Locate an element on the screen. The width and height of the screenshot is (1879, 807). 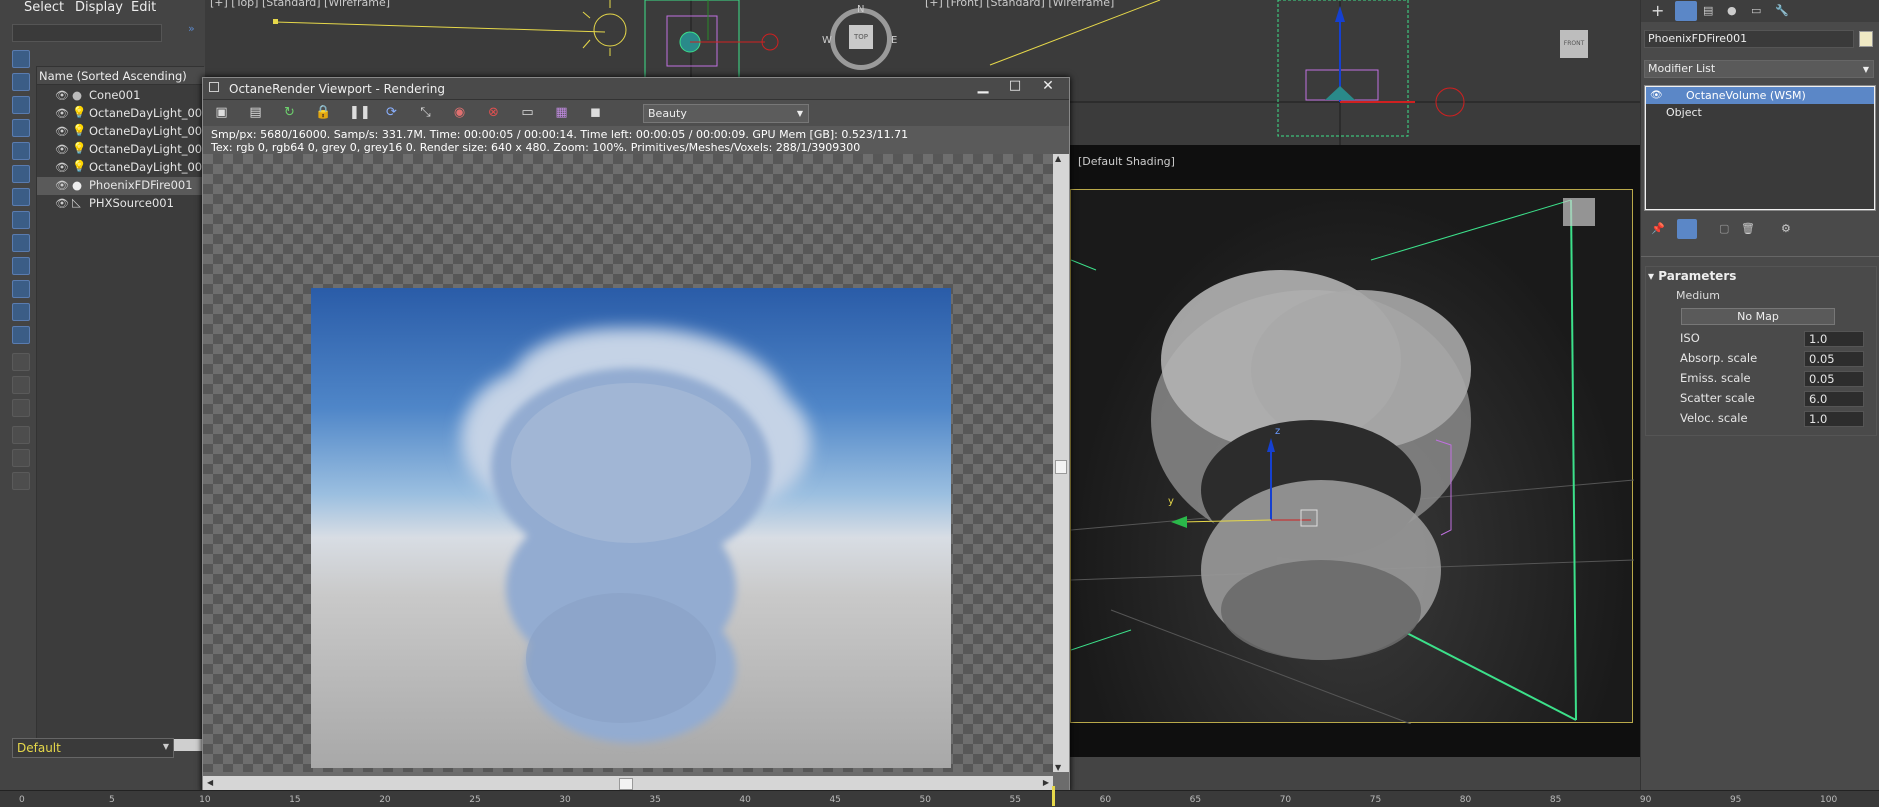
parameters-rollout-header: ▾ Parameters is located at coordinates (1692, 276).